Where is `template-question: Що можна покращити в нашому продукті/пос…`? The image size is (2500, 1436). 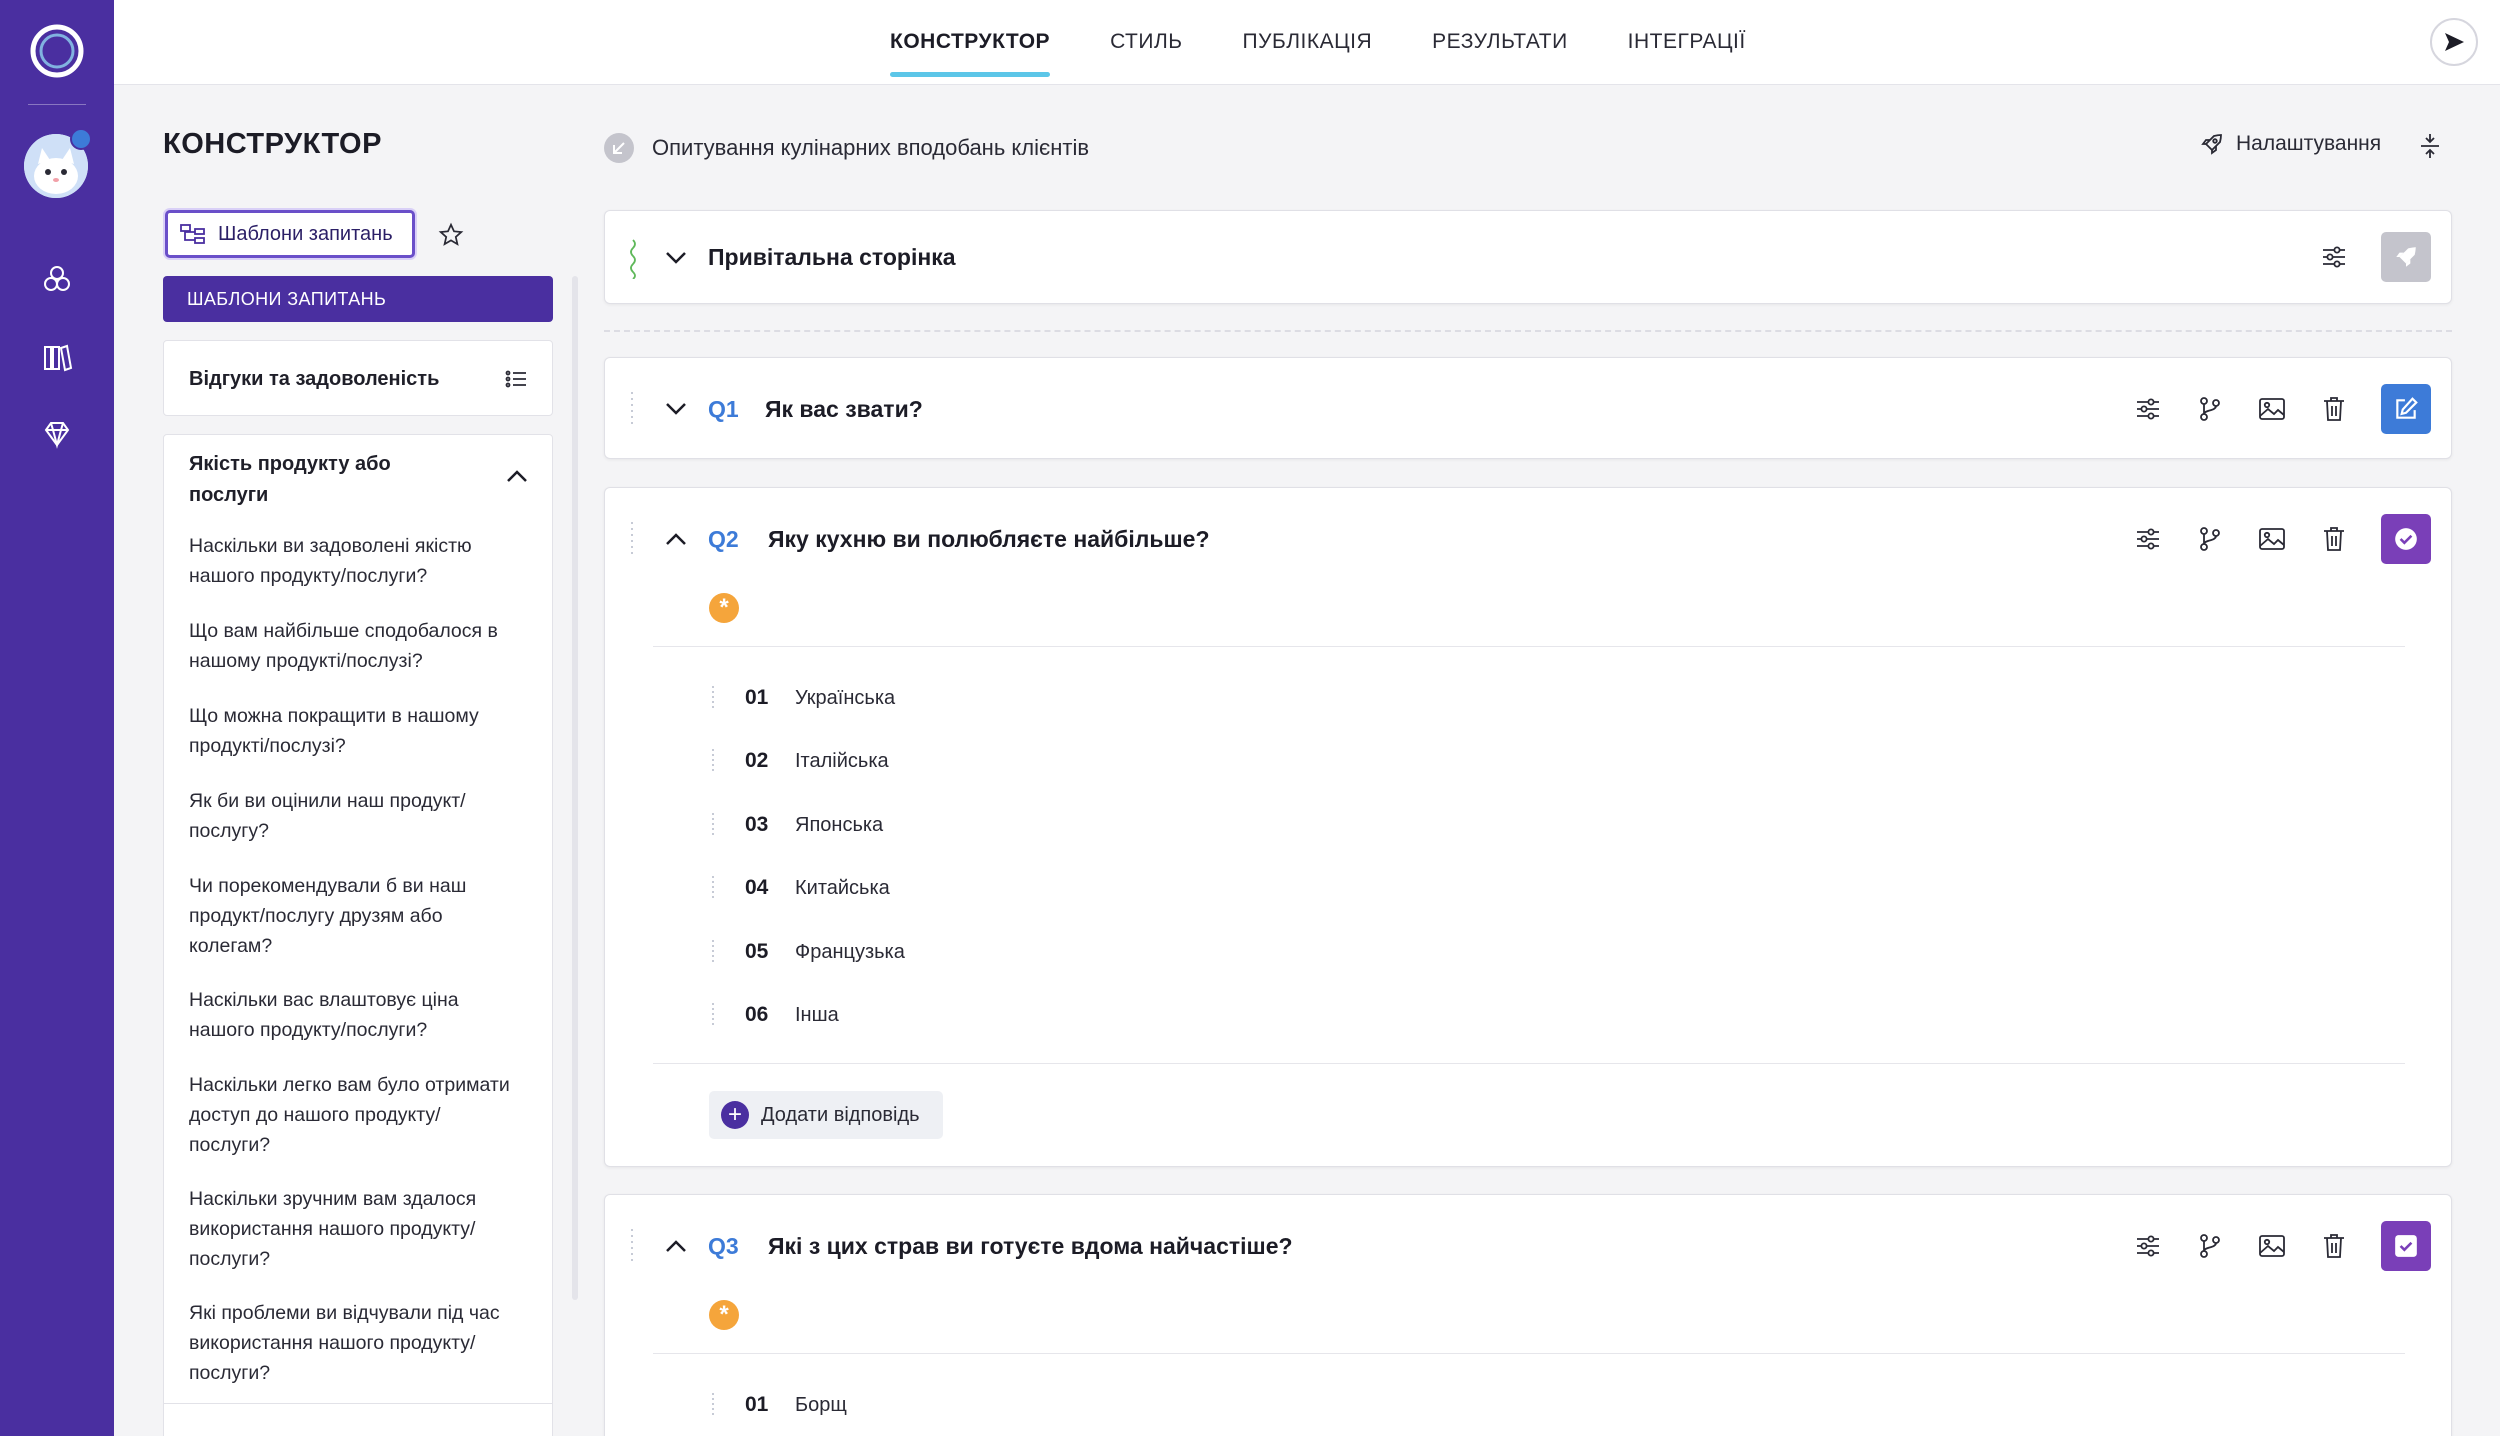
template-question: Що можна покращити в нашому продукті/пос… is located at coordinates (354, 731).